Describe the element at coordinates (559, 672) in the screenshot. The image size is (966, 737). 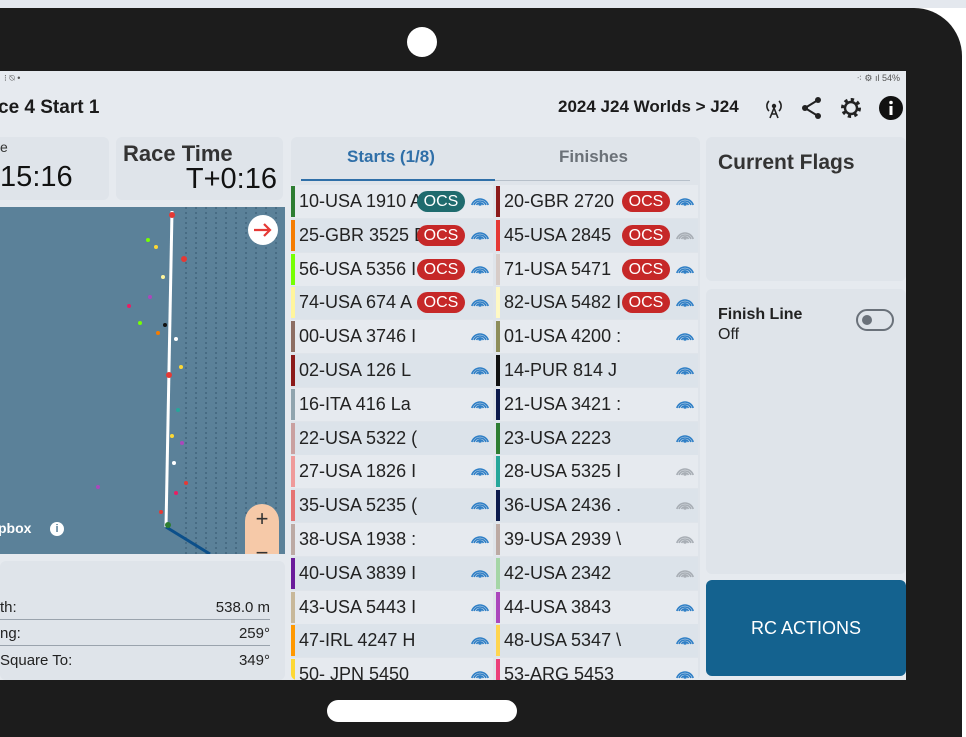
I see `boat-label: 53-ARG 5453` at that location.